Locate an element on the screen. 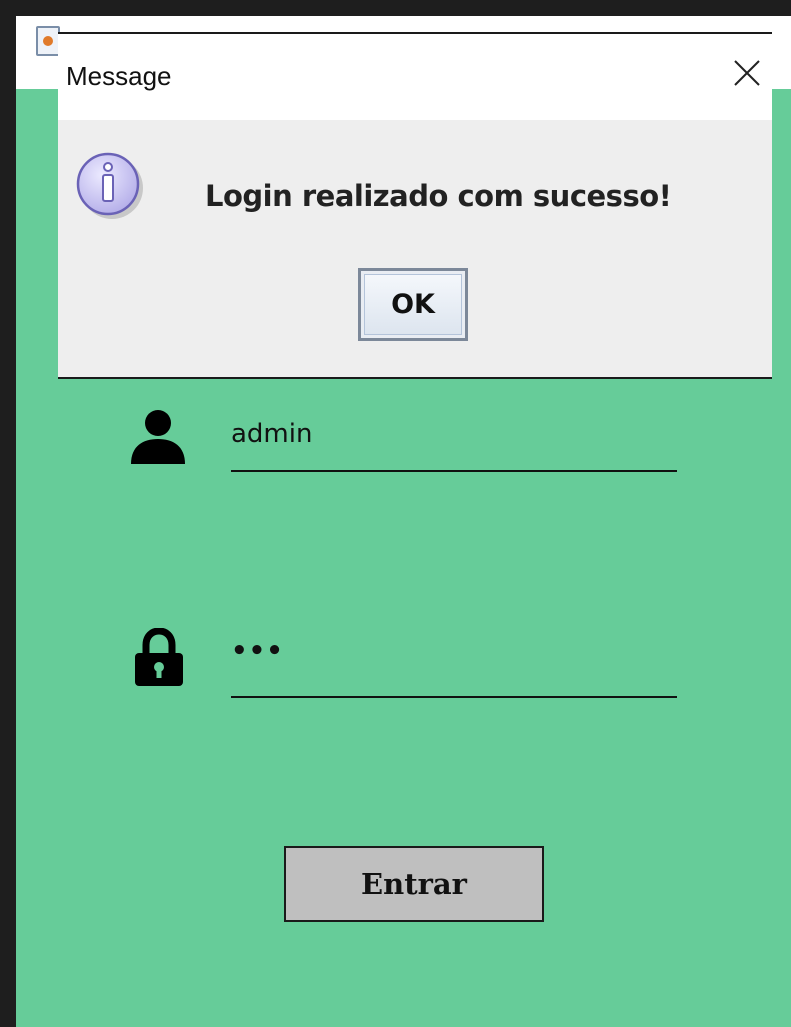 This screenshot has width=791, height=1027. user-icon is located at coordinates (158, 437).